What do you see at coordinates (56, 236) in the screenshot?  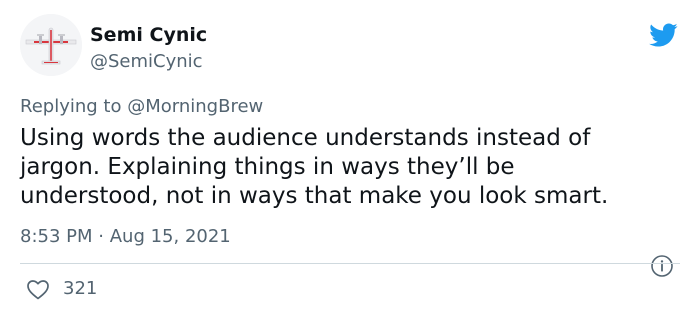 I see `tweet-time: 8:53 PM` at bounding box center [56, 236].